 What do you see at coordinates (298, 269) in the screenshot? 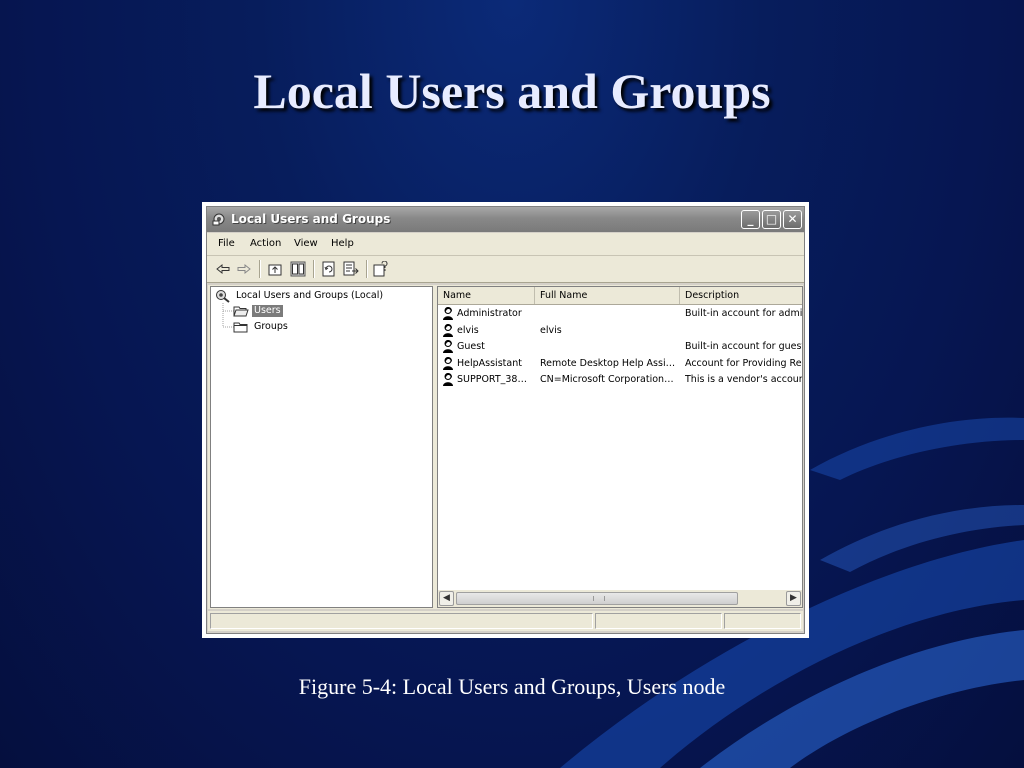
I see `show-hide-tree-icon` at bounding box center [298, 269].